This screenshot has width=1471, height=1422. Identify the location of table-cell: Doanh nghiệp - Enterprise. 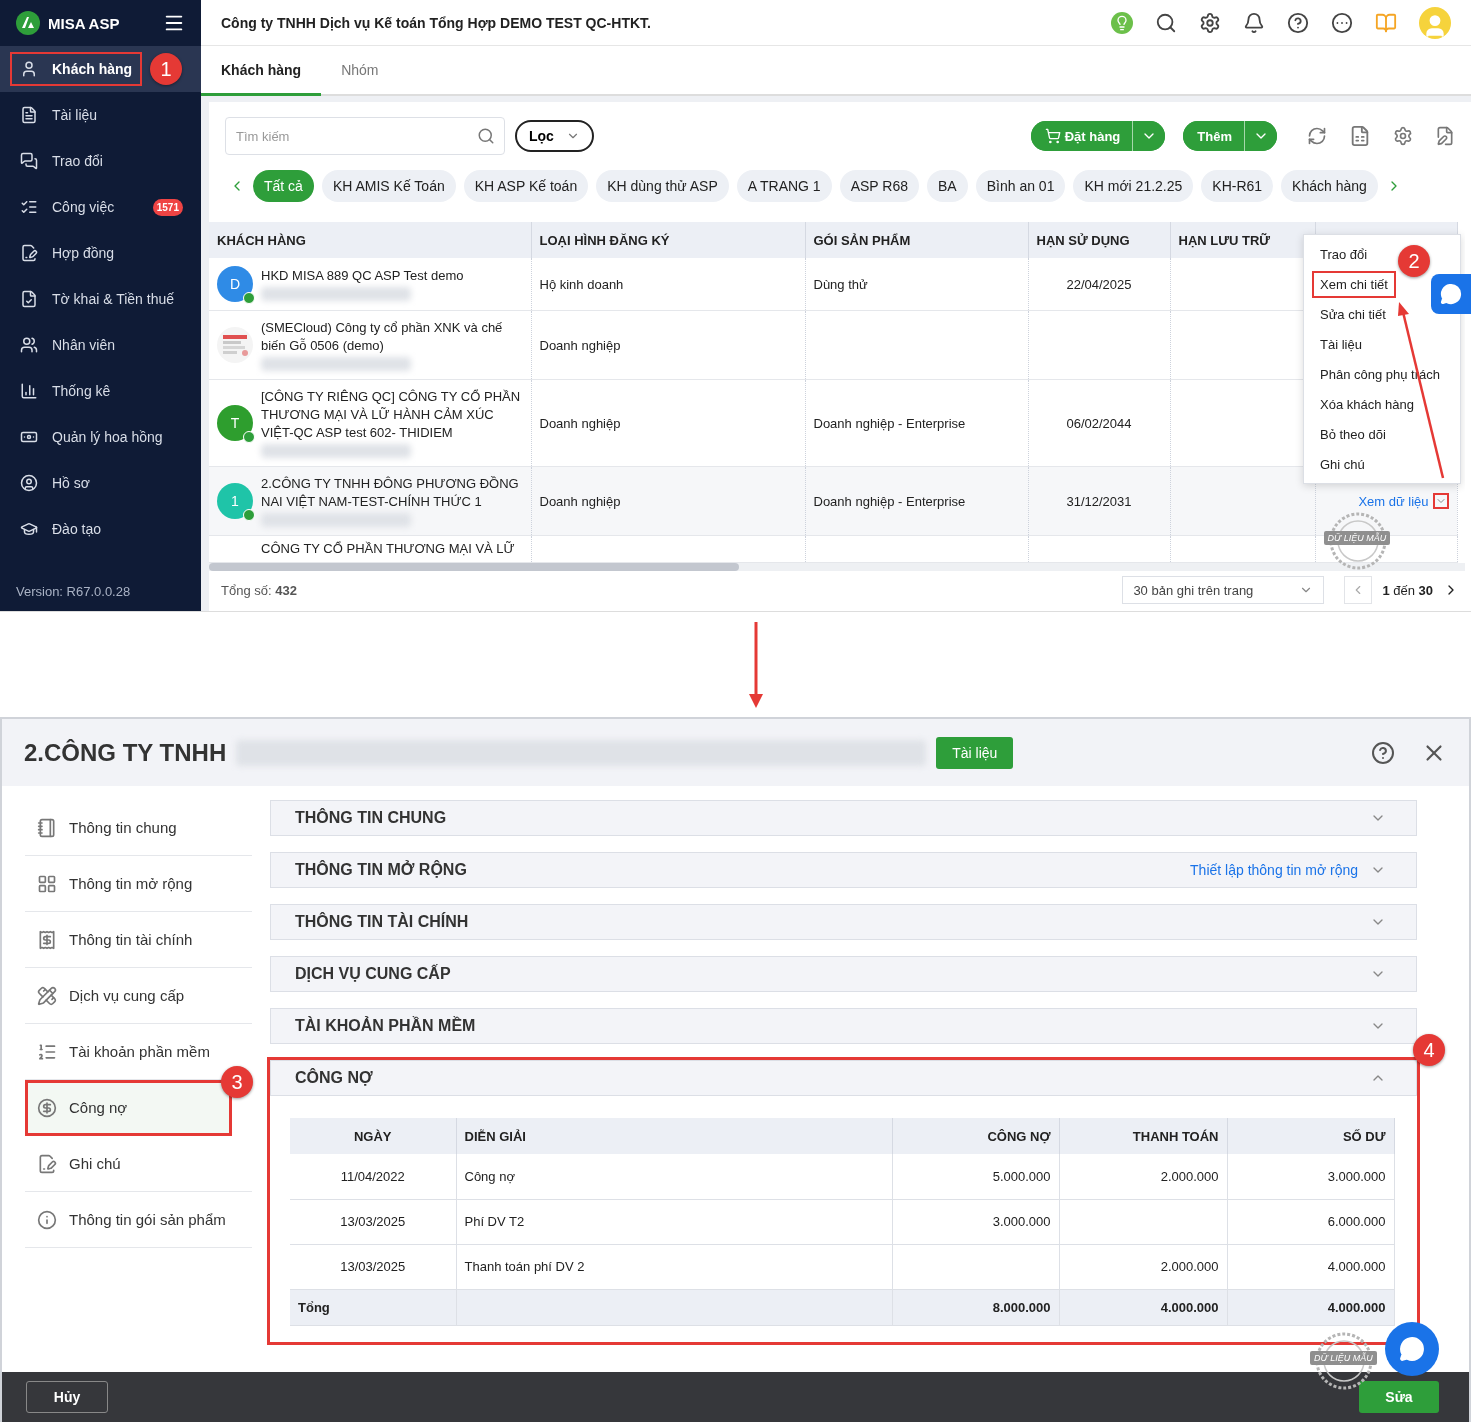
(889, 423).